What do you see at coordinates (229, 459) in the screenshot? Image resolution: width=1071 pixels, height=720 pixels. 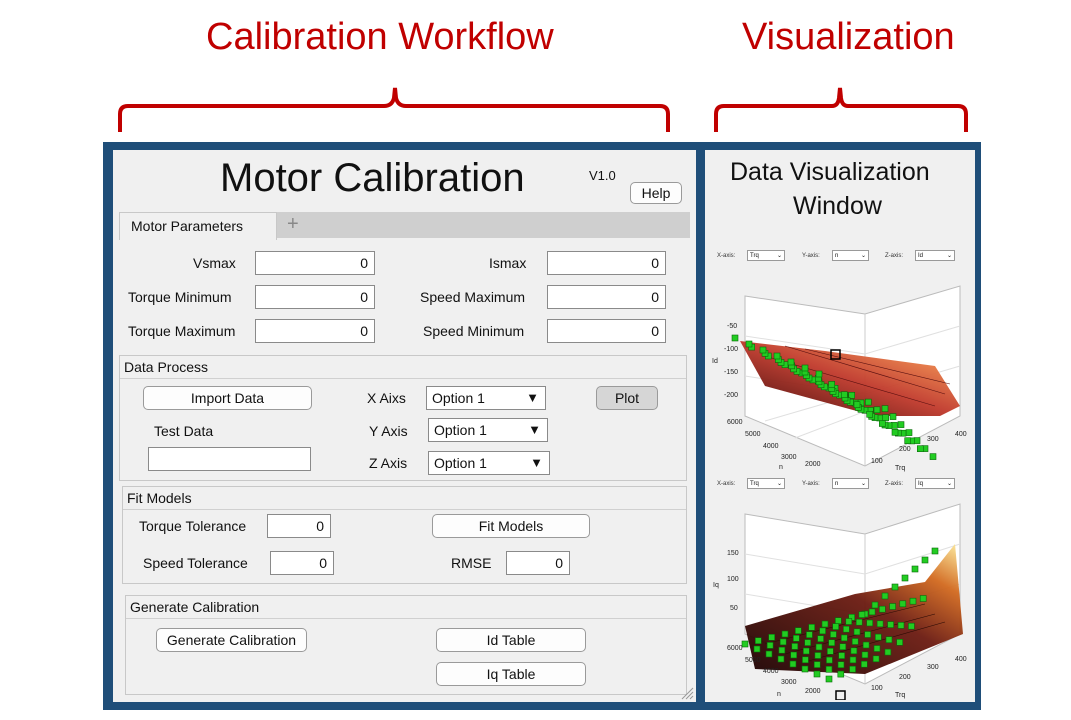 I see `test-data-field` at bounding box center [229, 459].